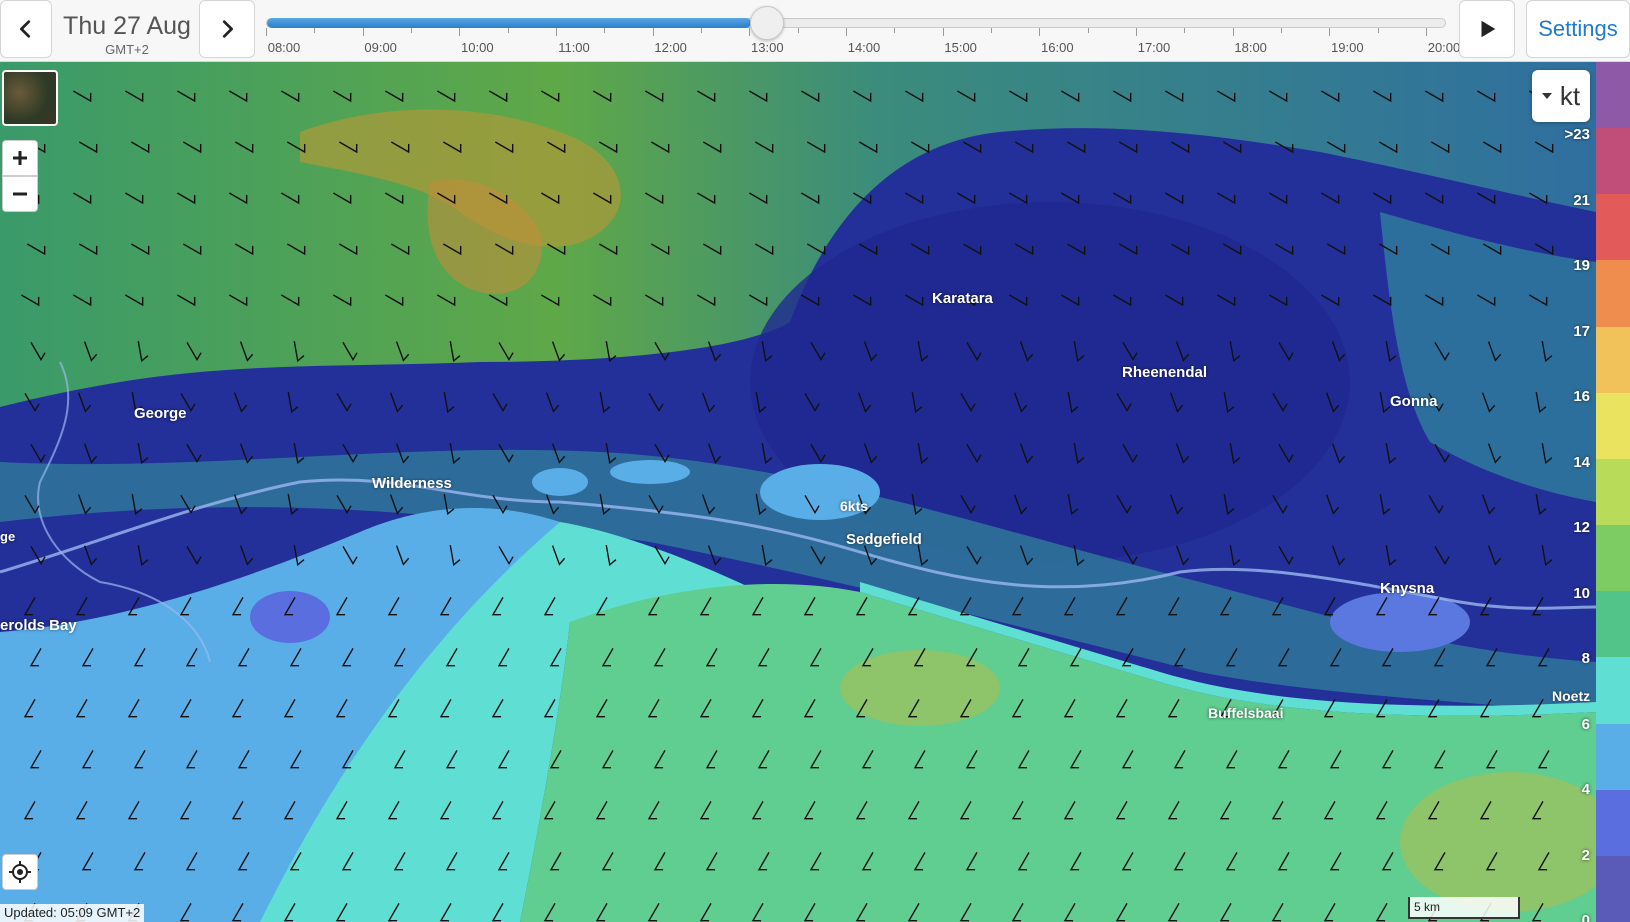 The width and height of the screenshot is (1630, 922). Describe the element at coordinates (412, 483) in the screenshot. I see `place-label-wilderness: Wilderness` at that location.